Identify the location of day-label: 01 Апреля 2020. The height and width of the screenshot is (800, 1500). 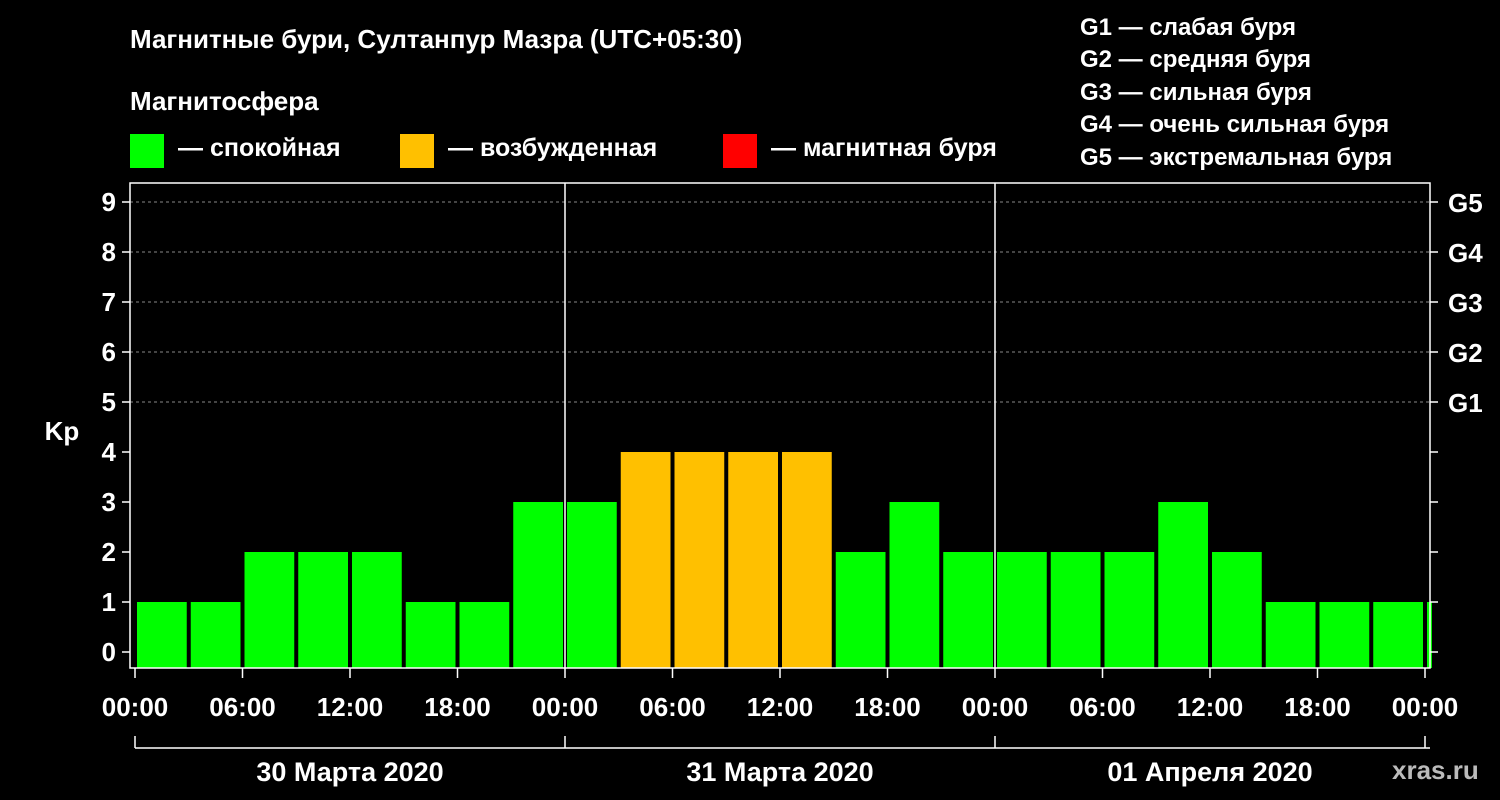
(1209, 772).